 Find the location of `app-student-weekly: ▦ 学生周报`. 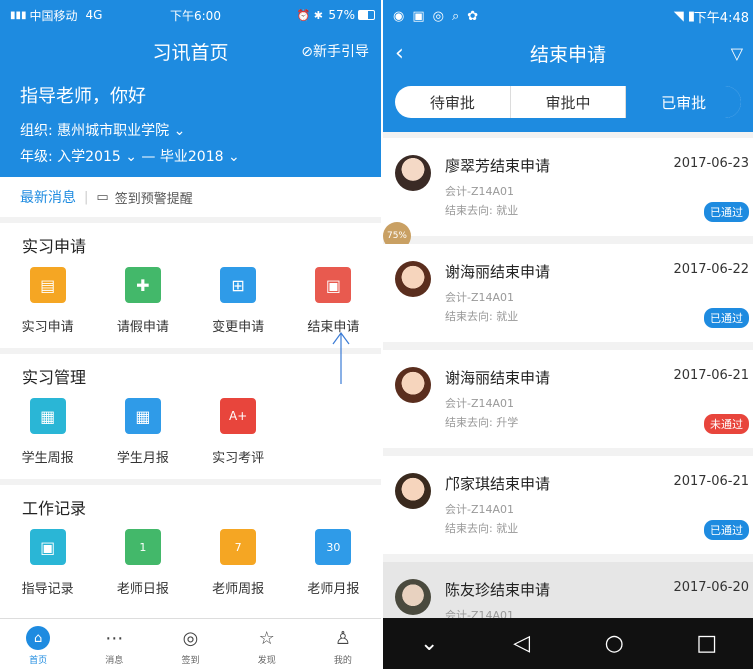

app-student-weekly: ▦ 学生周报 is located at coordinates (47, 436).